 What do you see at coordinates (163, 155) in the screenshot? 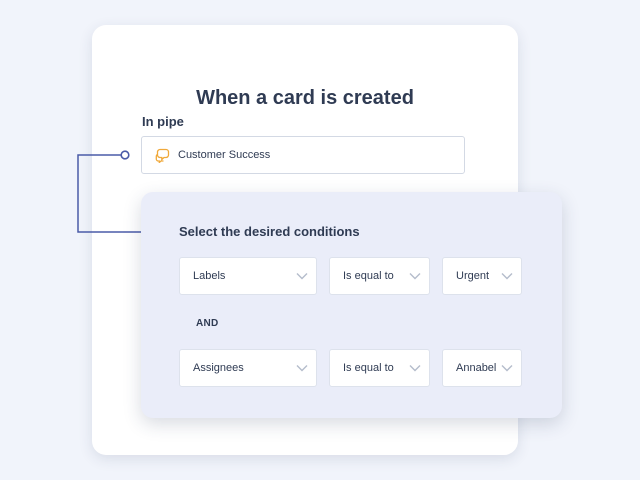
I see `chat-bubbles-icon` at bounding box center [163, 155].